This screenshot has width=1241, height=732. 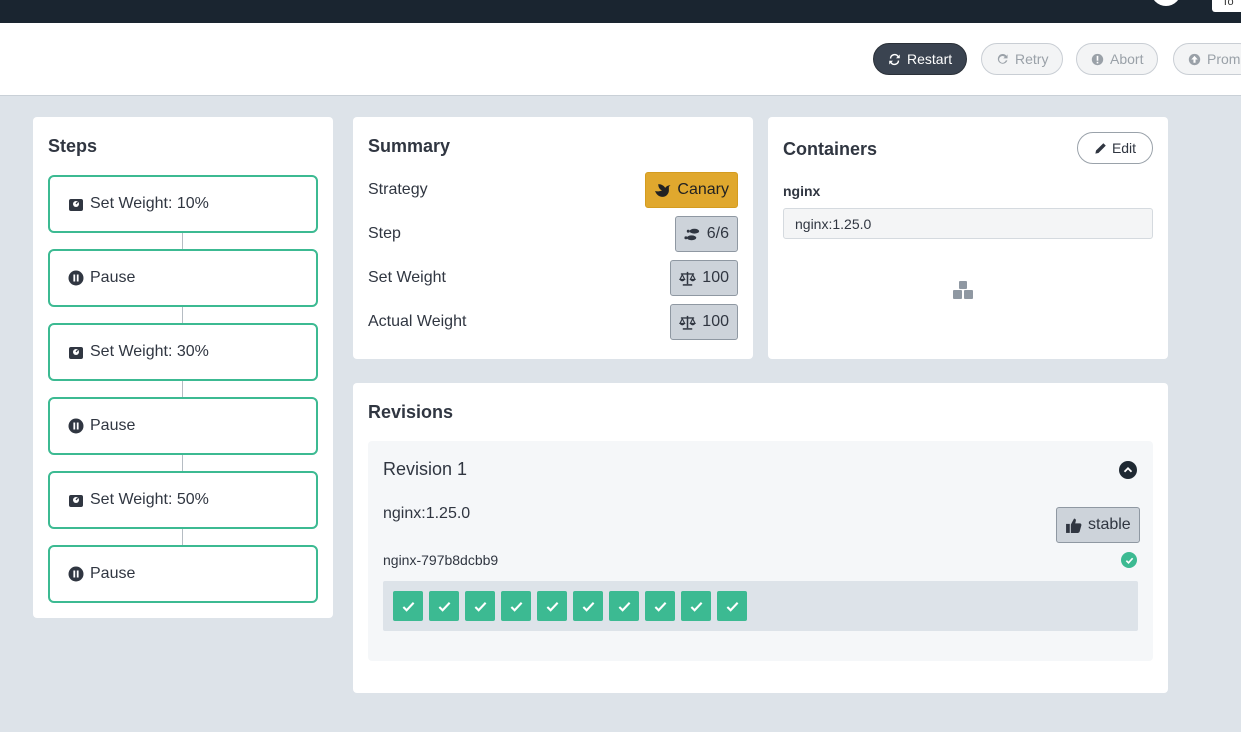 I want to click on pencil-icon, so click(x=1100, y=148).